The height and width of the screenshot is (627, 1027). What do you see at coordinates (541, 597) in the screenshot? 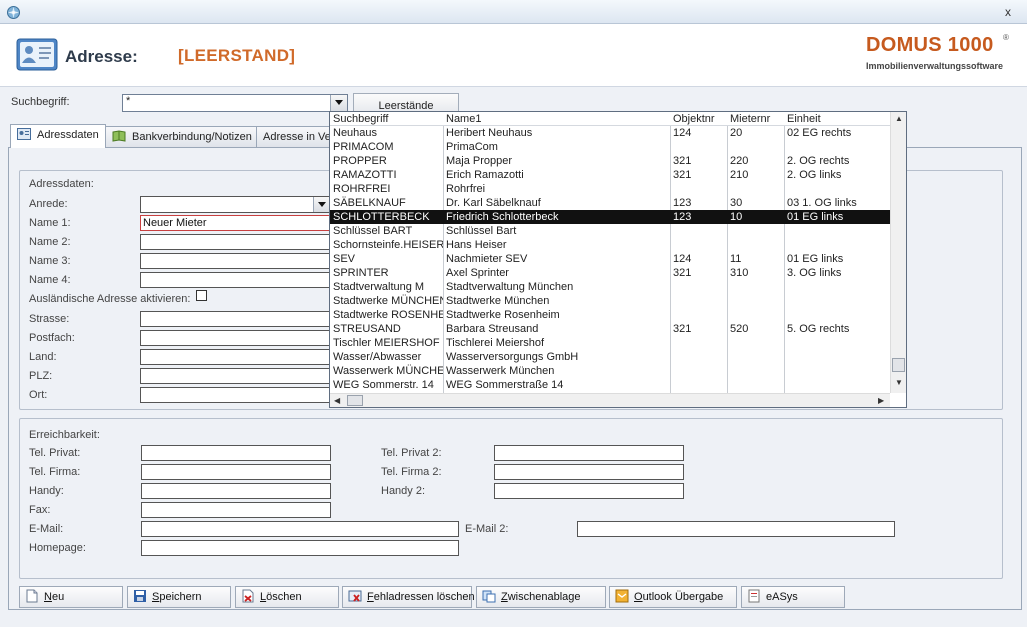
I see `clipboard-button: Zwischenablage` at bounding box center [541, 597].